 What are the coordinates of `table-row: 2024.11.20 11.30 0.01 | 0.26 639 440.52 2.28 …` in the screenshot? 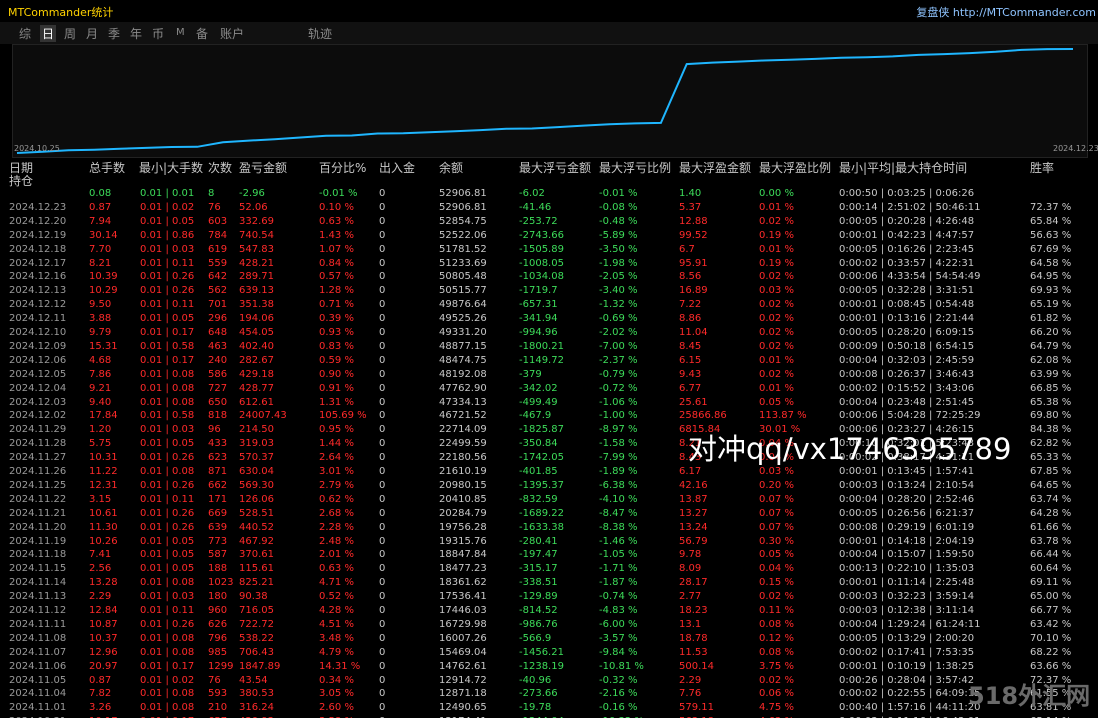 It's located at (549, 527).